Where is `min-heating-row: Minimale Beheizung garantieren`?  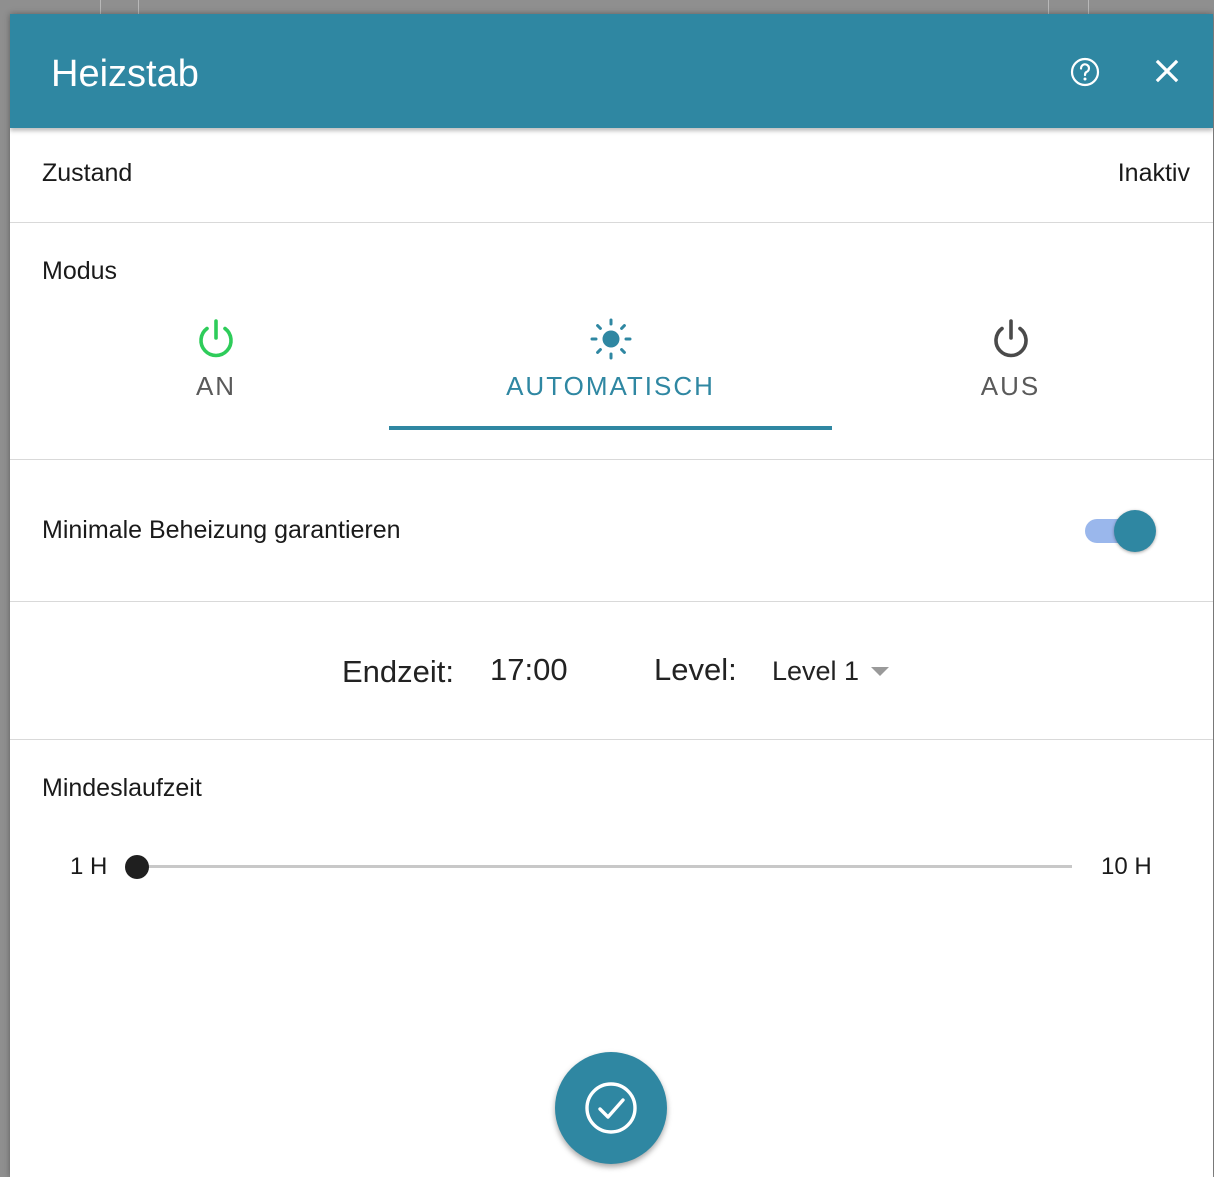 min-heating-row: Minimale Beheizung garantieren is located at coordinates (611, 531).